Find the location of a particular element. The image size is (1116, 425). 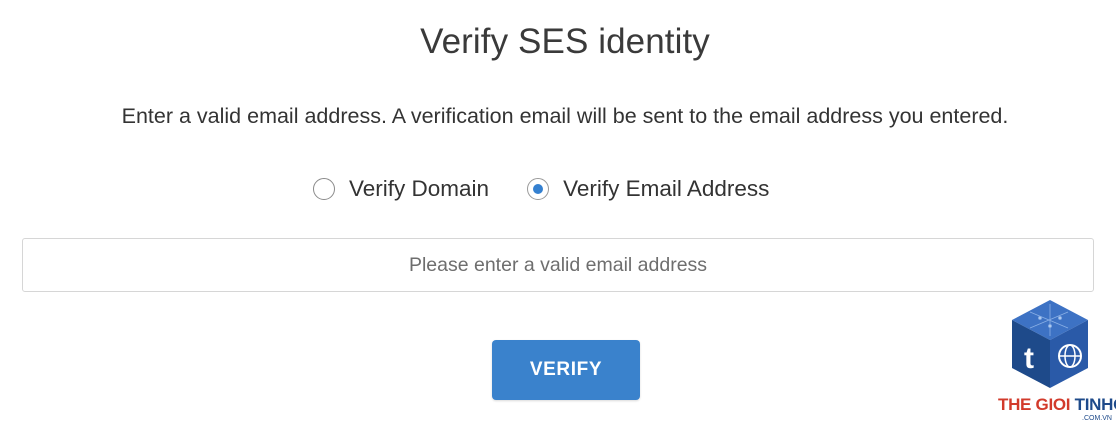

verify-button: VERIFY is located at coordinates (566, 370).